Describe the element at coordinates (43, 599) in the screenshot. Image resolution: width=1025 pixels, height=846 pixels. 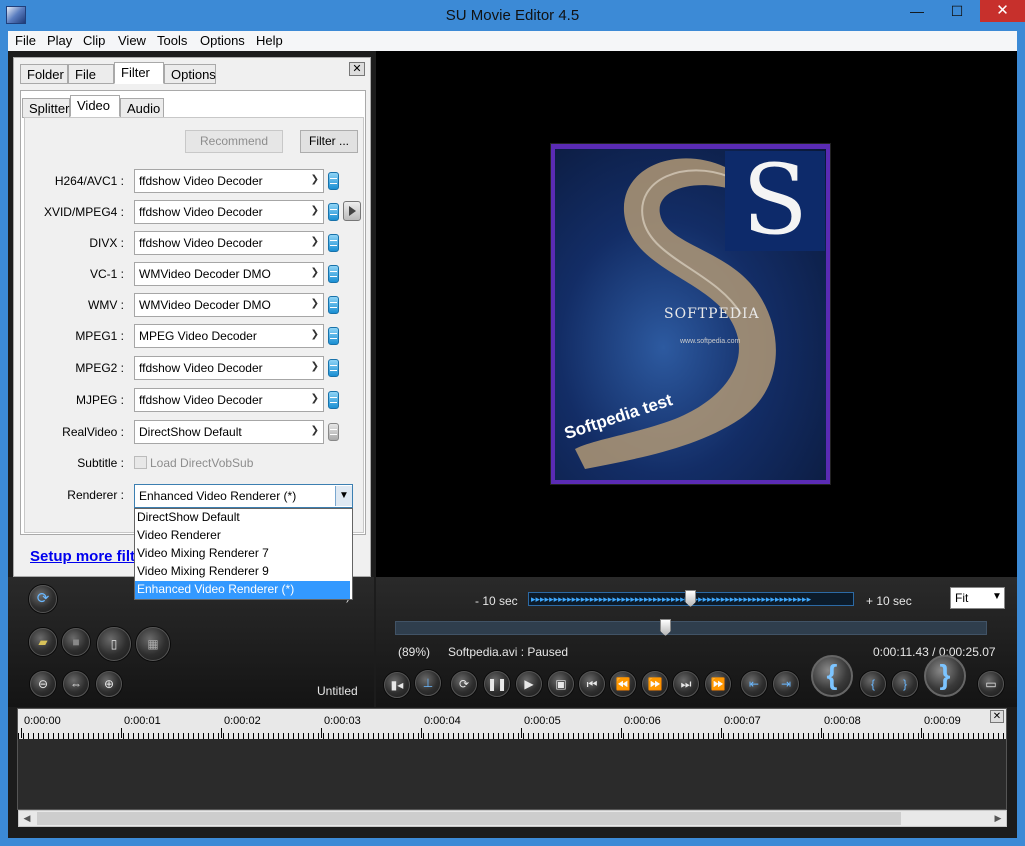
I see `refresh-icon: ⟳` at that location.